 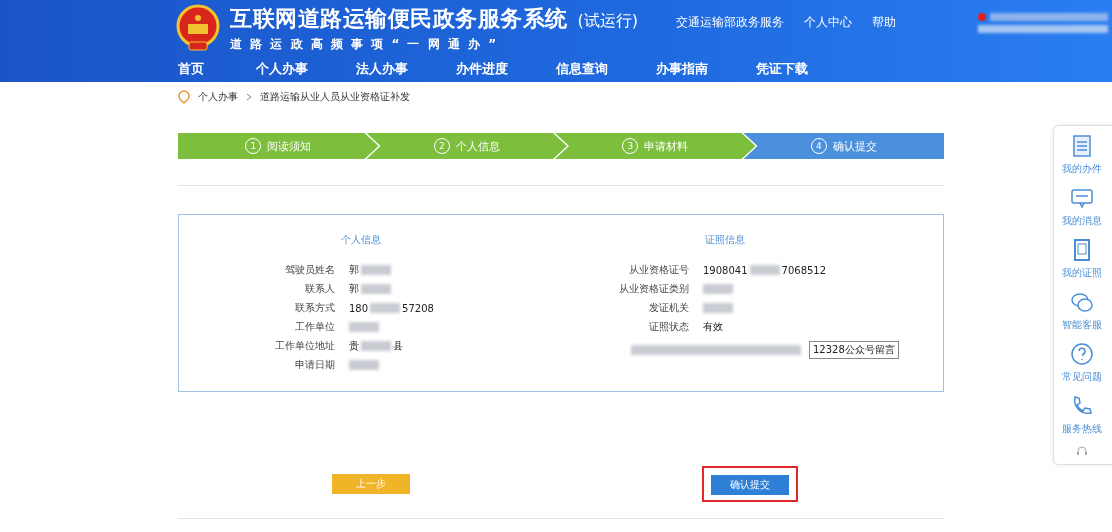 I want to click on sidebar-link: 我的办件, so click(x=1082, y=169).